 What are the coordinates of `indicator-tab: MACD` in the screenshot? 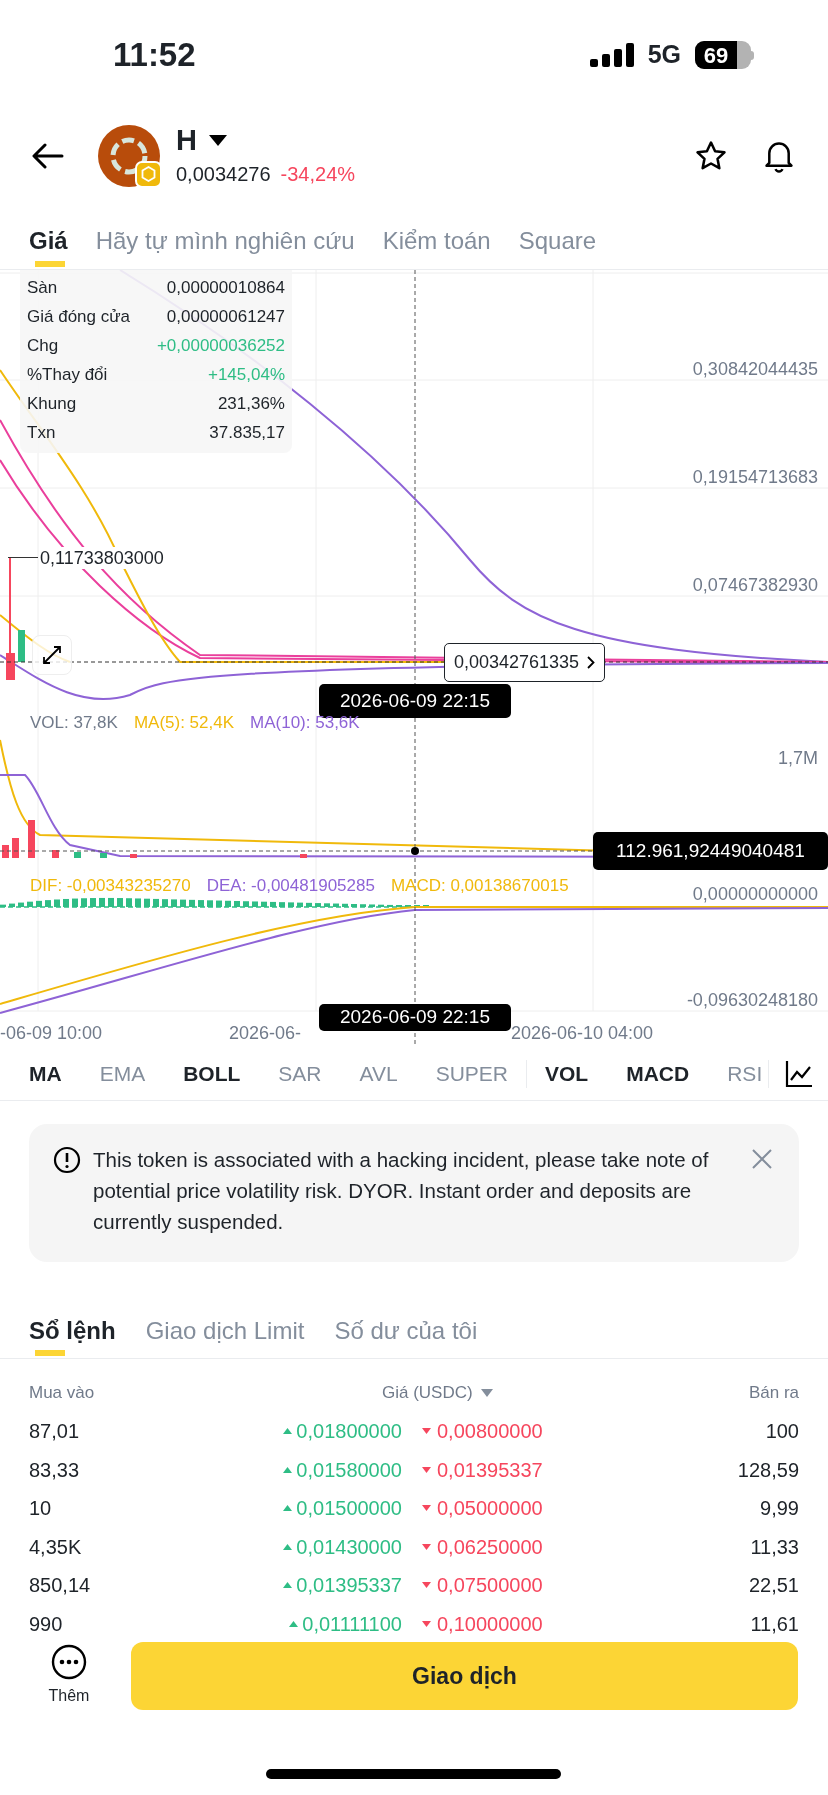 It's located at (658, 1073).